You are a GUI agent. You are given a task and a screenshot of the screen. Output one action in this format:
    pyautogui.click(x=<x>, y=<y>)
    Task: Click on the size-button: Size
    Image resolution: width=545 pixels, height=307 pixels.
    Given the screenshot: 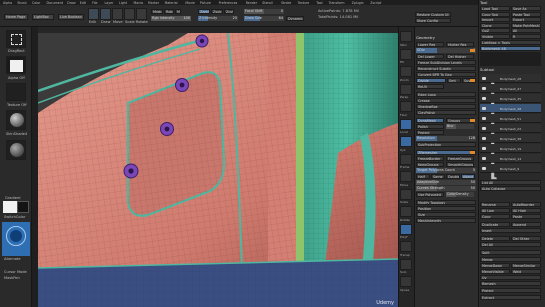 What is the action you would take?
    pyautogui.click(x=446, y=214)
    